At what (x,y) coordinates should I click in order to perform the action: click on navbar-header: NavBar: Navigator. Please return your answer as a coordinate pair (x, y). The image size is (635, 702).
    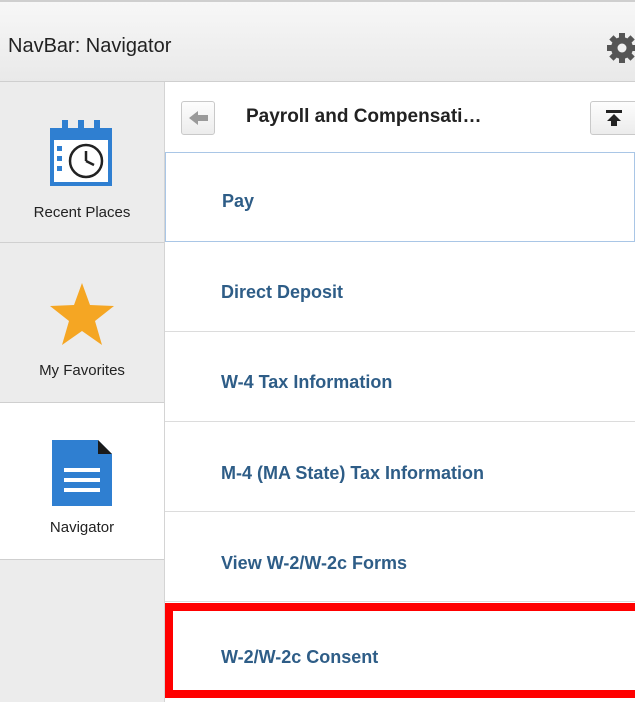
    Looking at the image, I should click on (317, 41).